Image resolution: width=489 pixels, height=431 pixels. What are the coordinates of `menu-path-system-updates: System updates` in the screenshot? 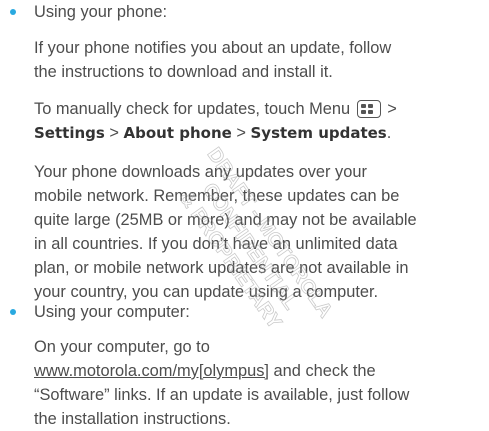 It's located at (318, 133).